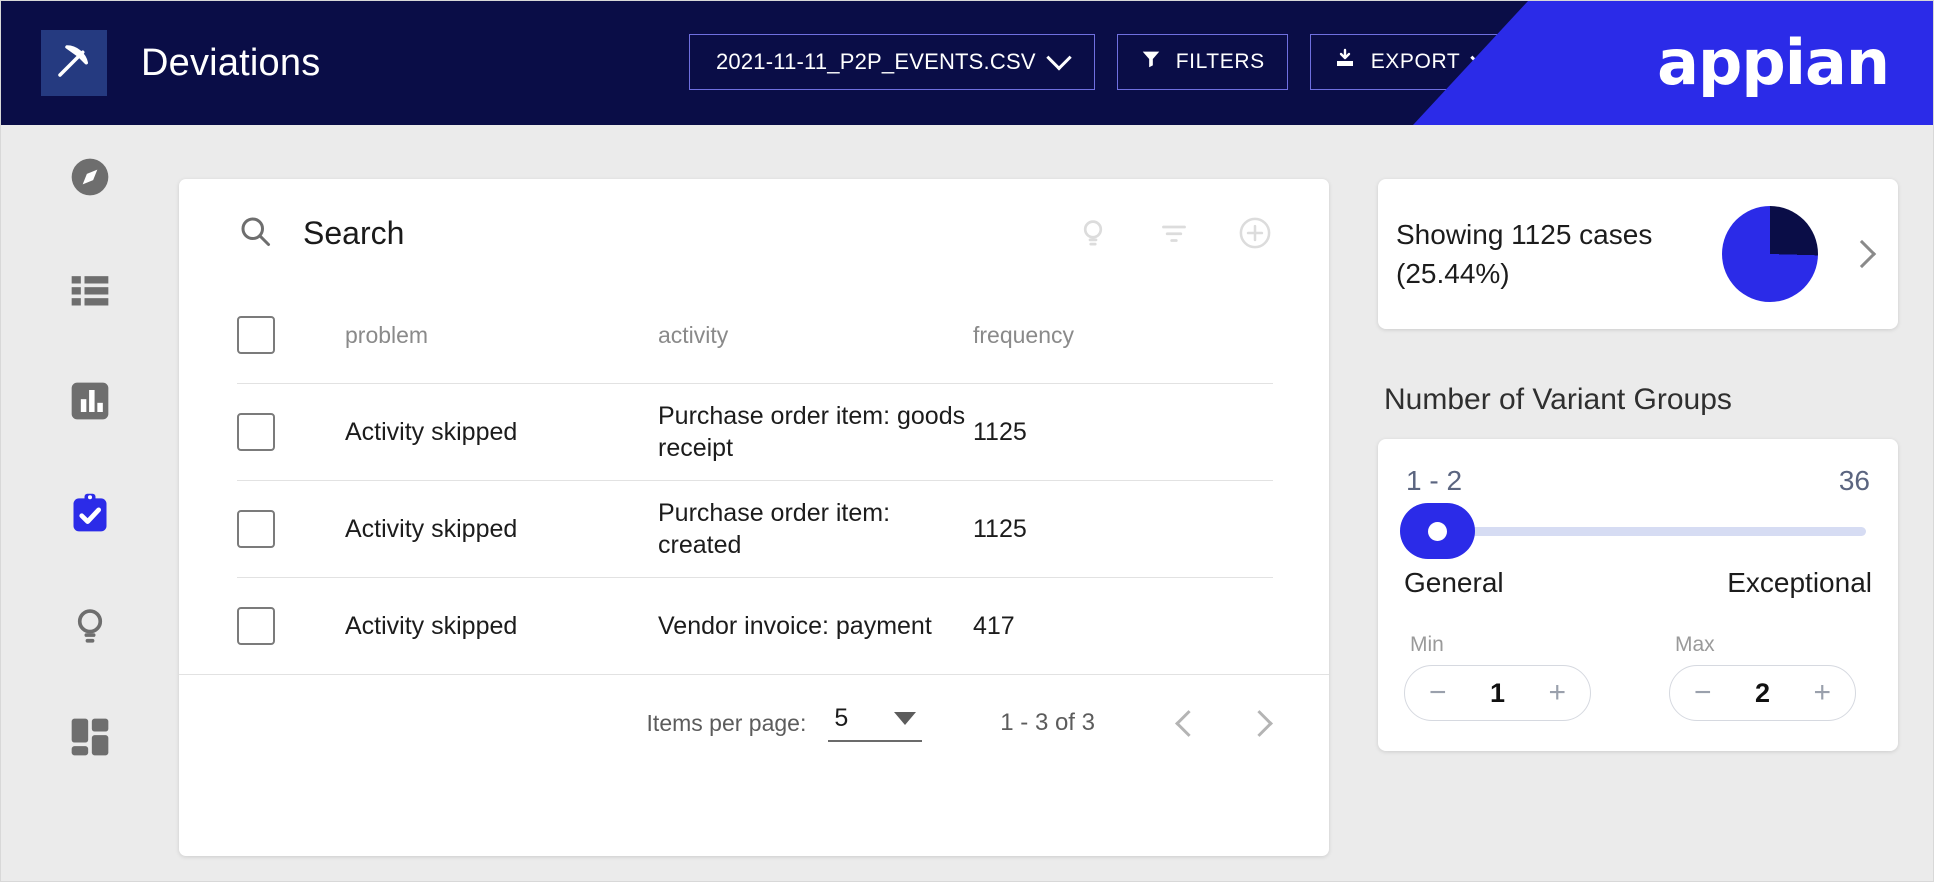 This screenshot has width=1934, height=882. Describe the element at coordinates (875, 723) in the screenshot. I see `items-per-page-select: 5` at that location.